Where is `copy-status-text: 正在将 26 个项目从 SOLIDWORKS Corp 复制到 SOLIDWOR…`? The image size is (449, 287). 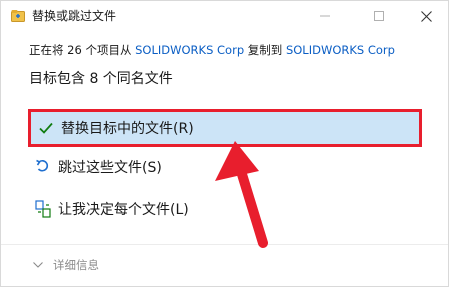
copy-status-text: 正在将 26 个项目从 SOLIDWORKS Corp 复制到 SOLIDWOR… is located at coordinates (212, 50).